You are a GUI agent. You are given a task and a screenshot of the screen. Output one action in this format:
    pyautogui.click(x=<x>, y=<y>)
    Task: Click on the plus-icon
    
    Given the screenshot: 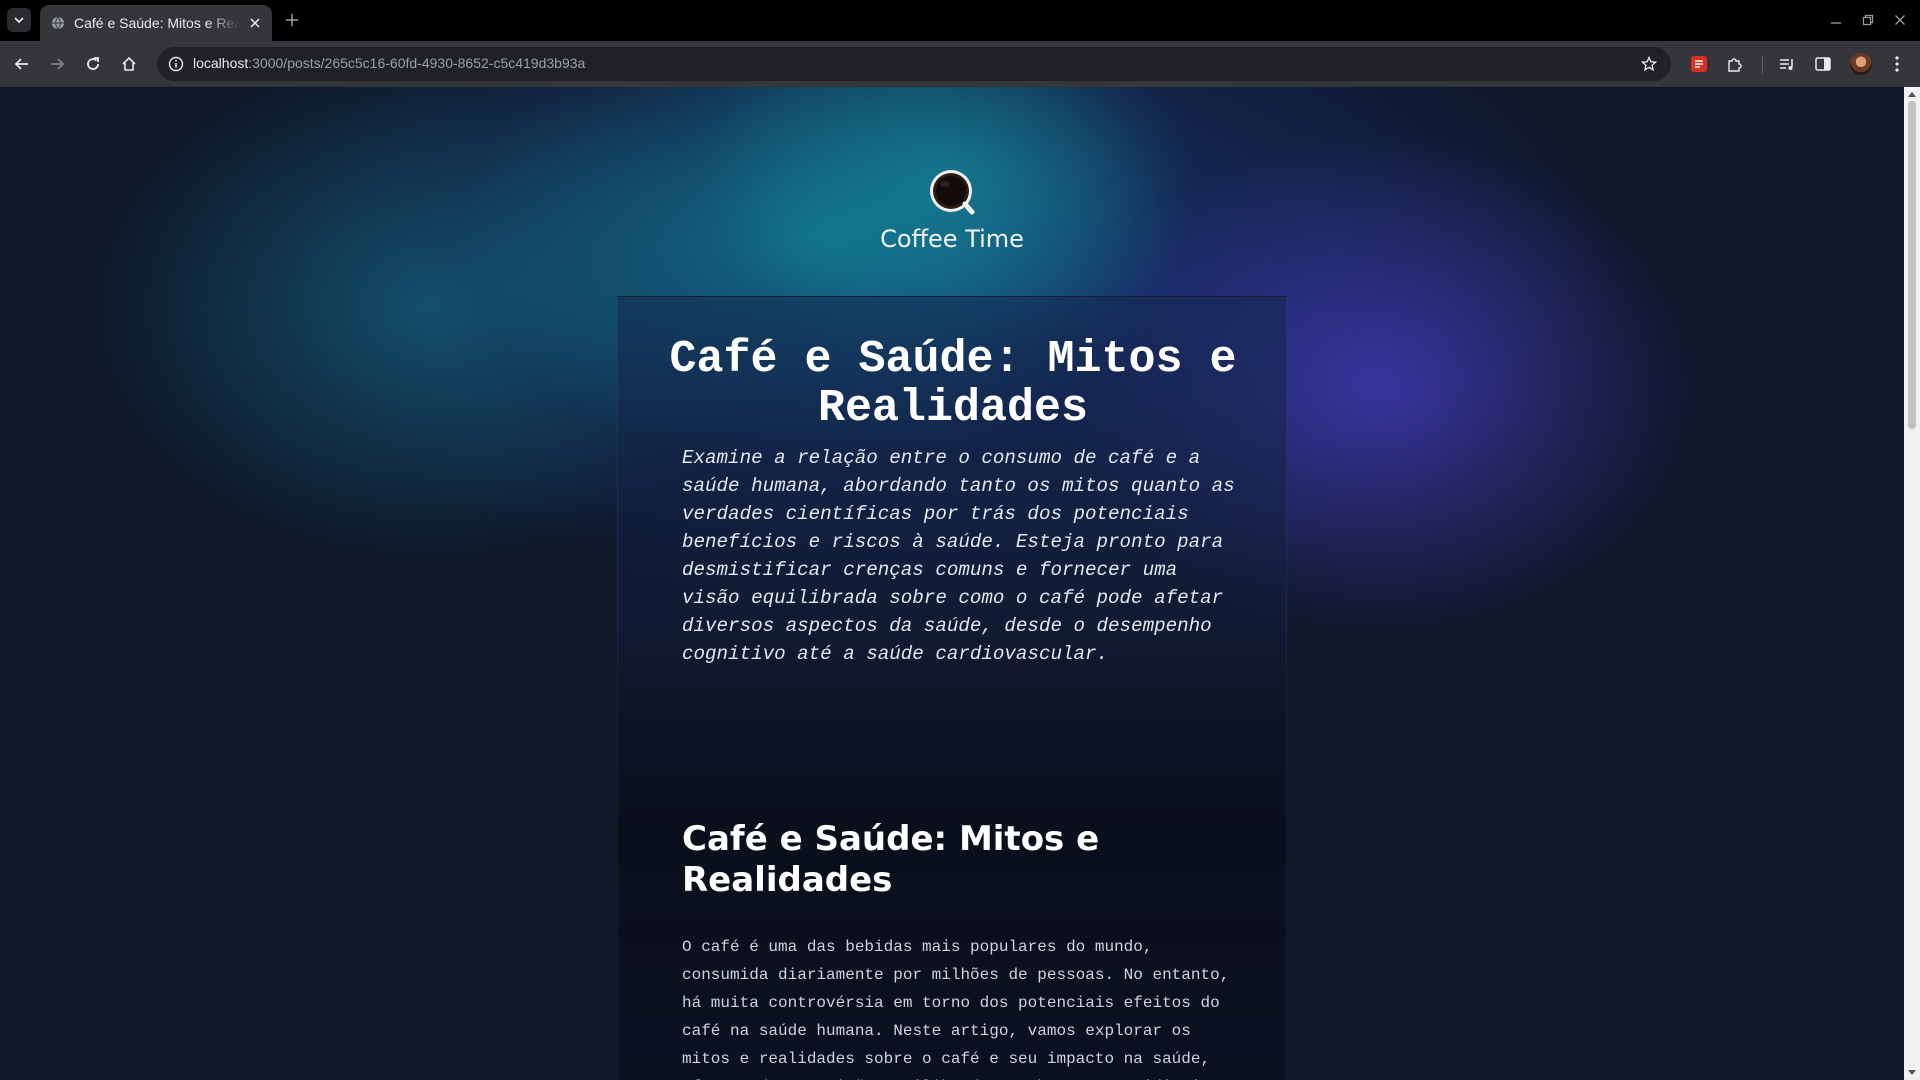 What is the action you would take?
    pyautogui.click(x=292, y=20)
    